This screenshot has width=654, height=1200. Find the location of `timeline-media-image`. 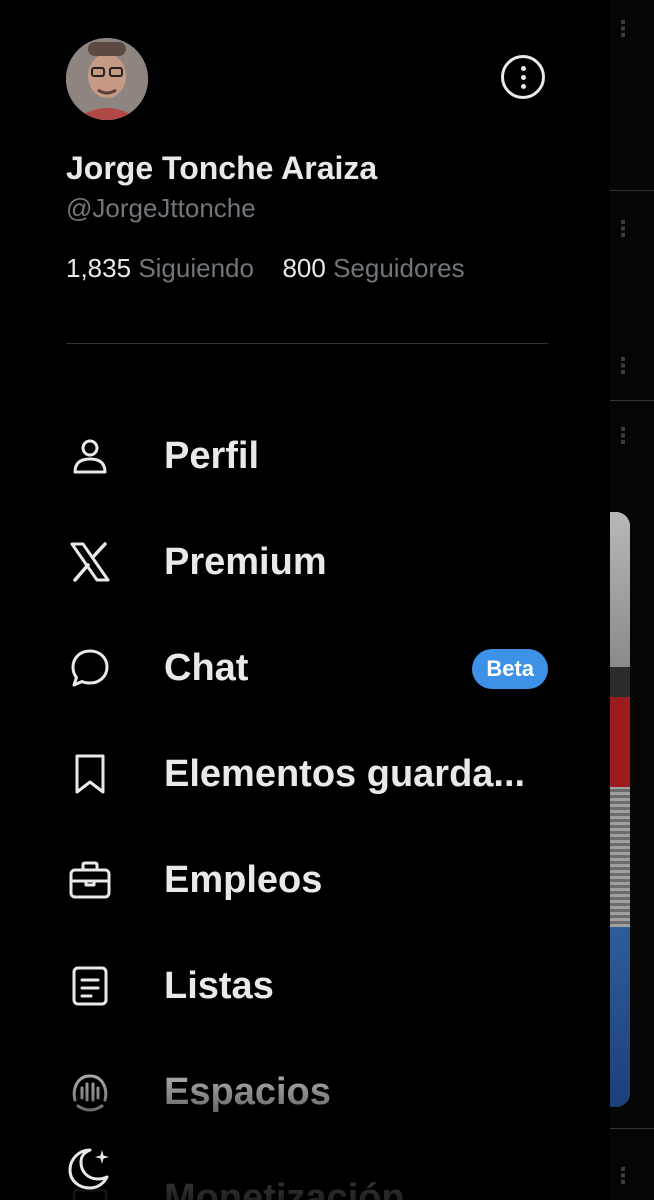

timeline-media-image is located at coordinates (620, 809).